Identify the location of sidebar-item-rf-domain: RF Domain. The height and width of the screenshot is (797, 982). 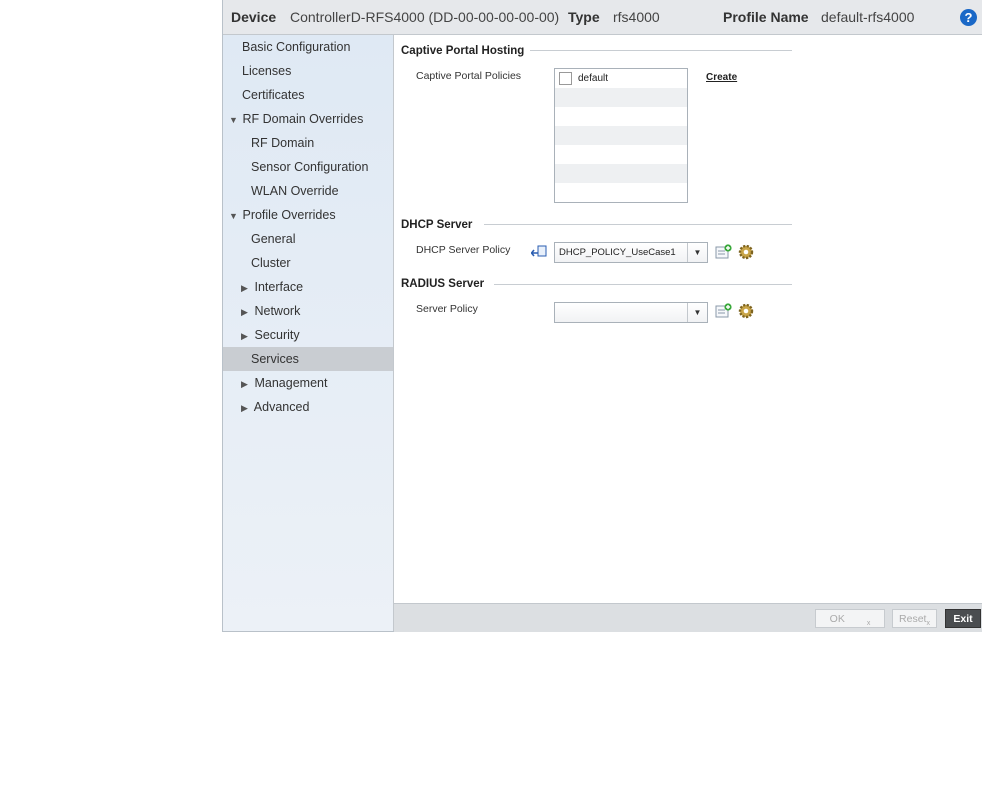
(308, 143).